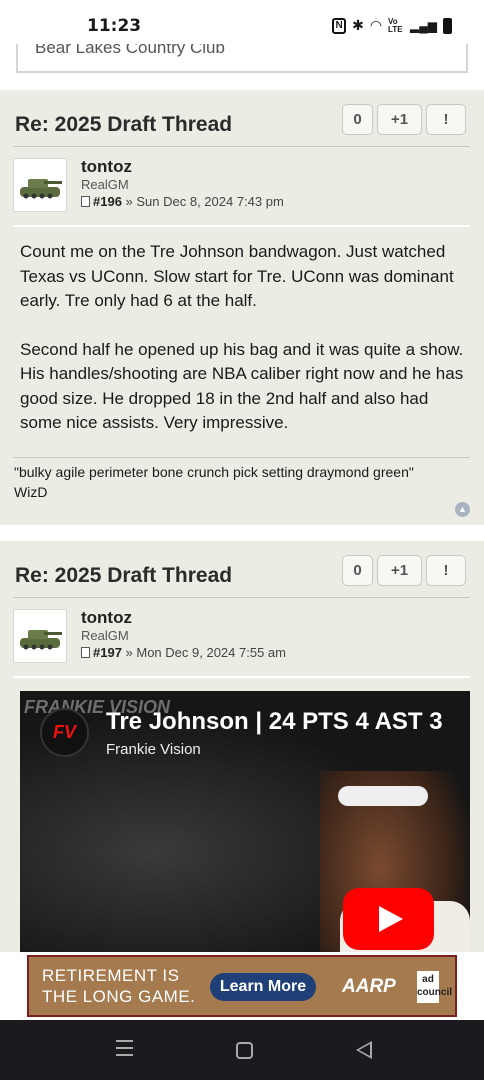 The width and height of the screenshot is (484, 1080). Describe the element at coordinates (395, 25) in the screenshot. I see `volte-icon: Vo LTE` at that location.